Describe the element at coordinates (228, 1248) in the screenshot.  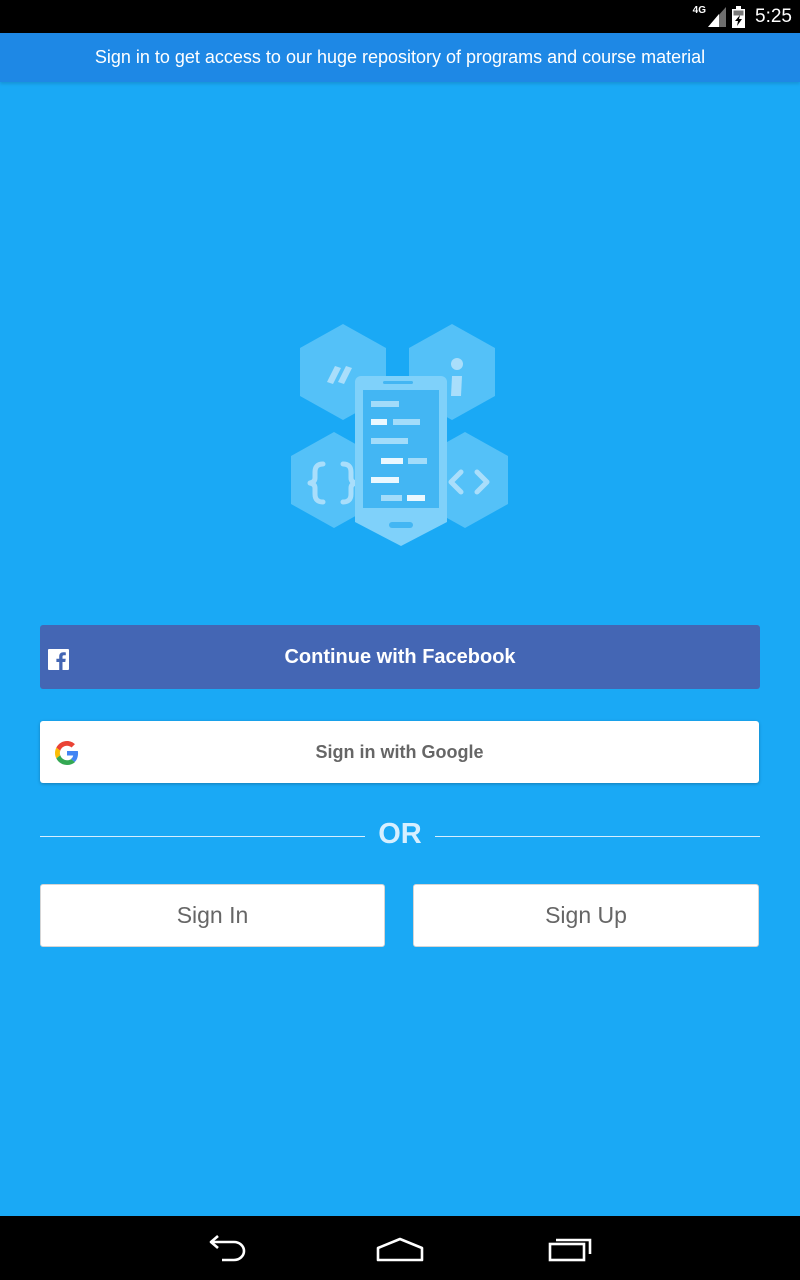
I see `back-icon` at that location.